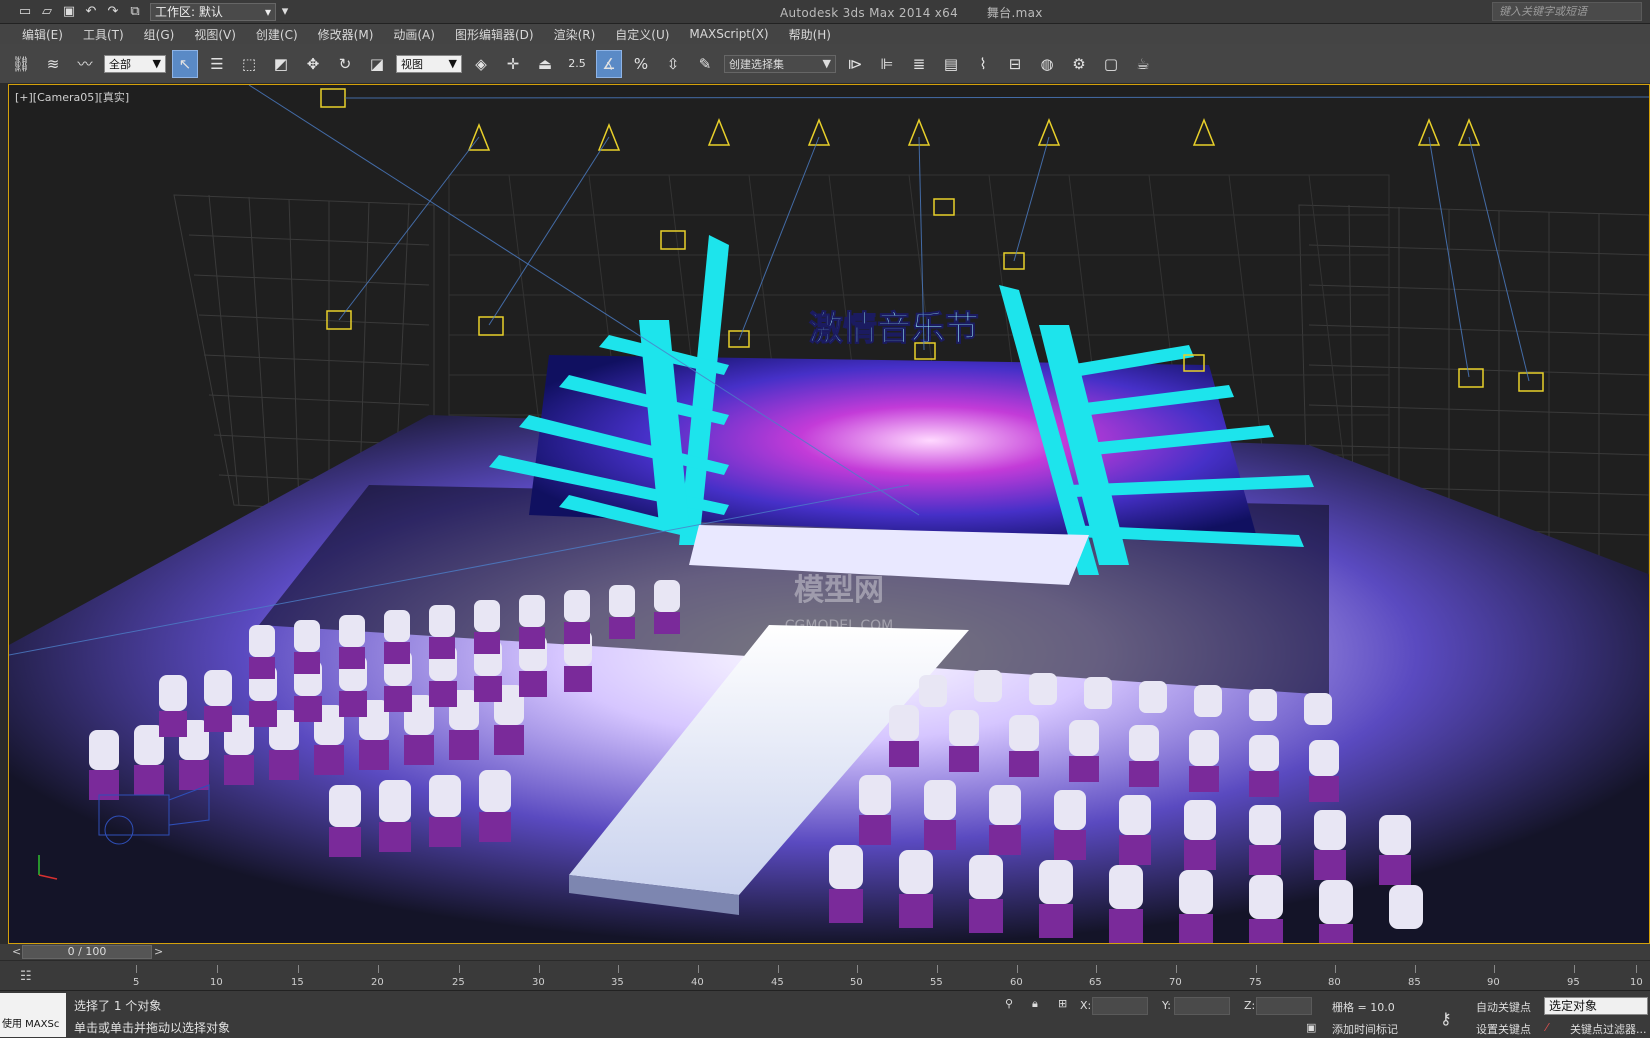 This screenshot has height=1038, width=1650. Describe the element at coordinates (1120, 1006) in the screenshot. I see `x-coordinate-field` at that location.